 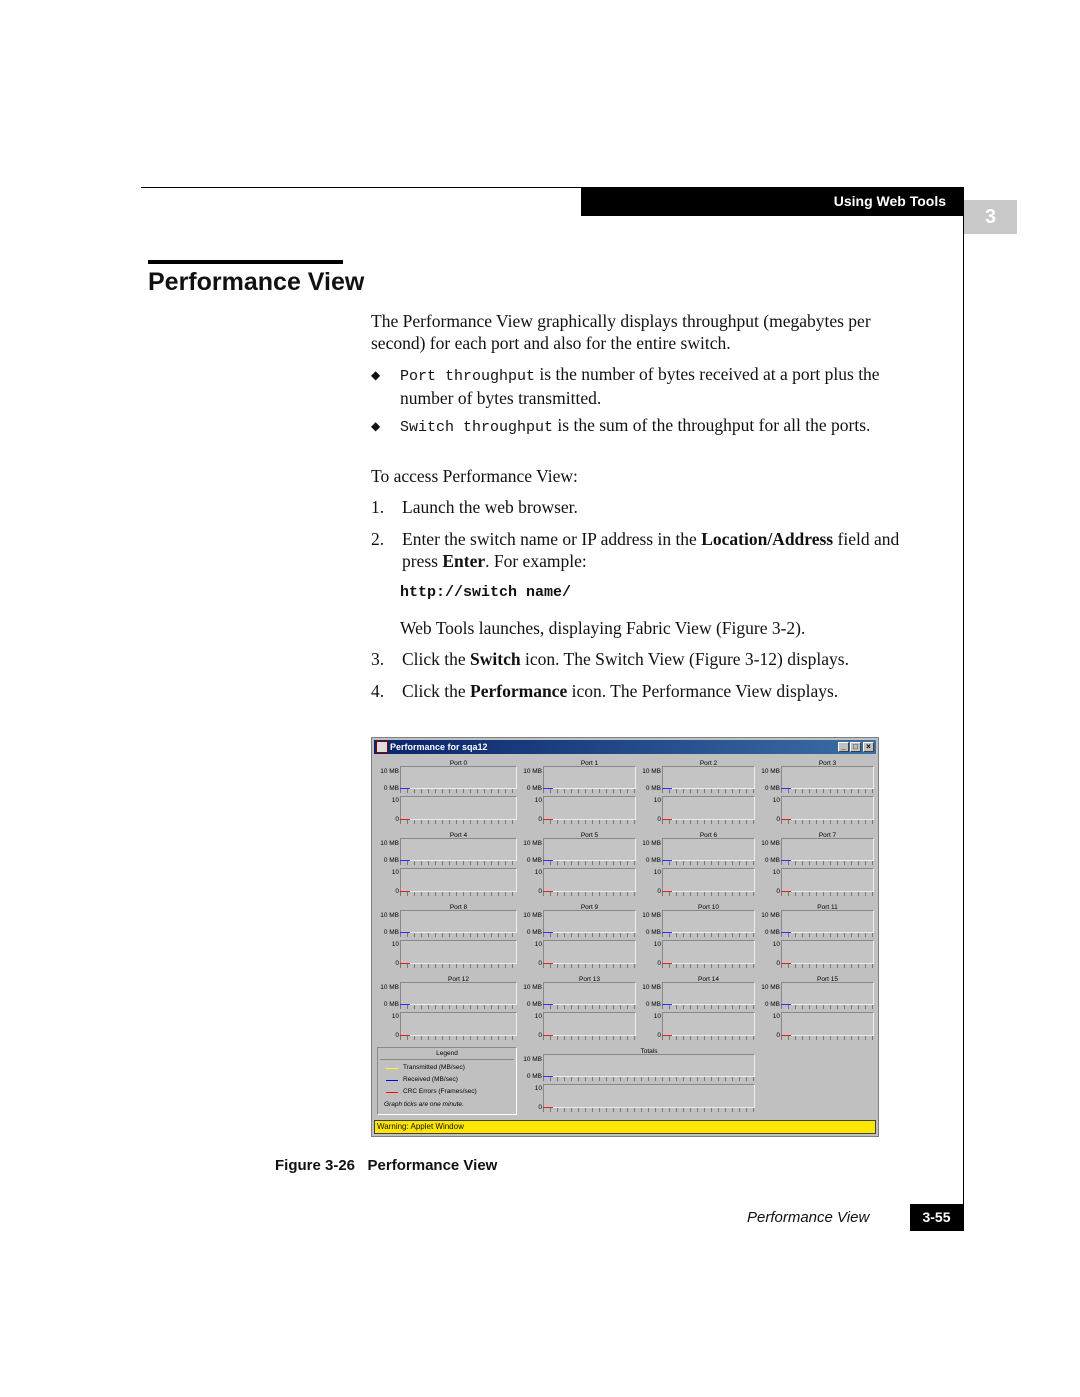 What do you see at coordinates (889, 201) in the screenshot?
I see `section-title: Using Web Tools` at bounding box center [889, 201].